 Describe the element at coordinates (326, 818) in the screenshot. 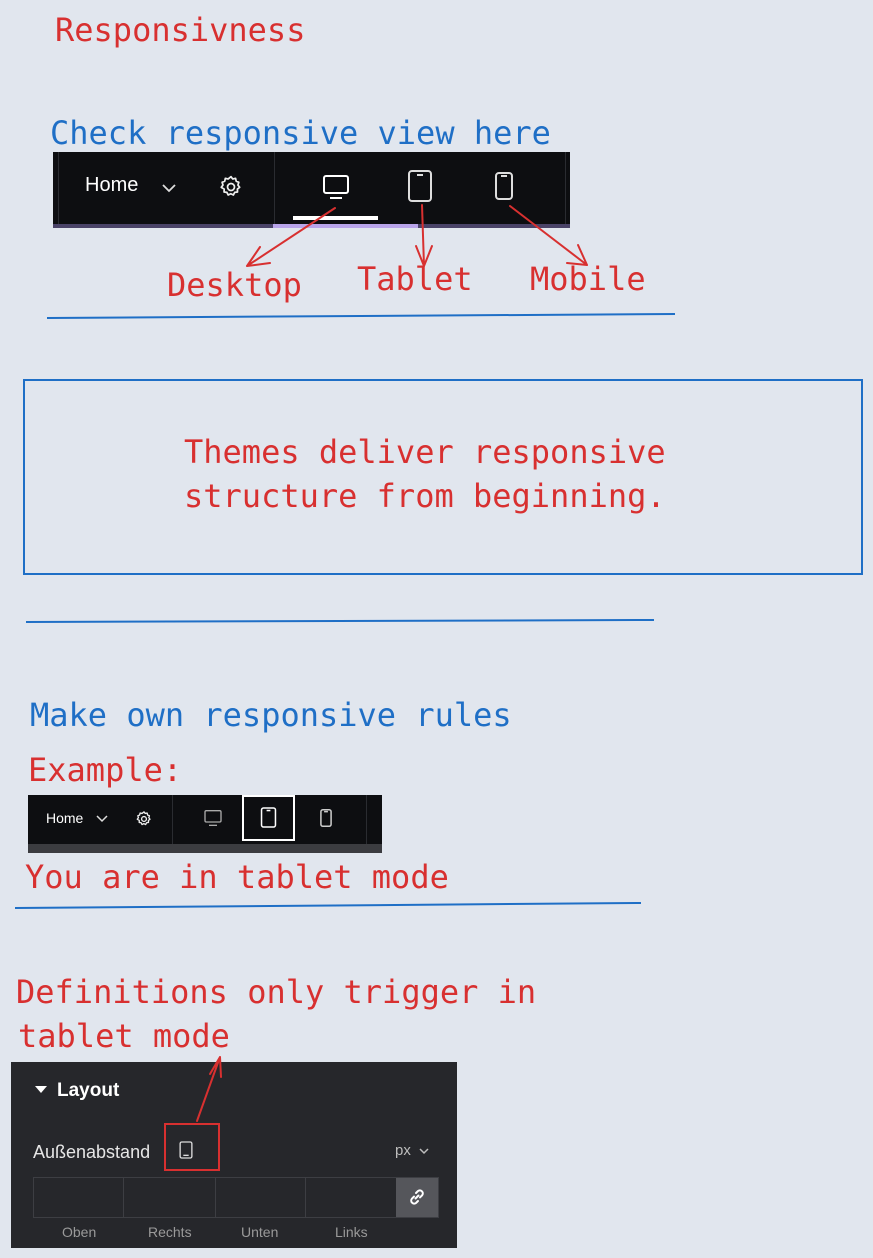

I see `mobile-icon` at that location.